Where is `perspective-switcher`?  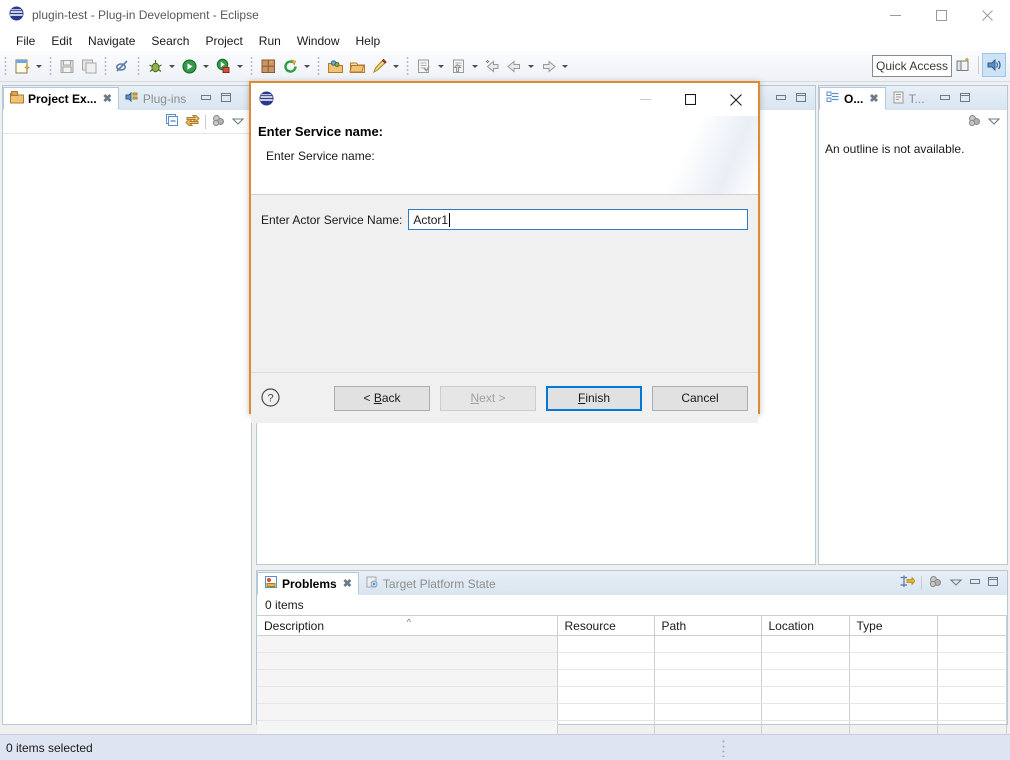 perspective-switcher is located at coordinates (978, 65).